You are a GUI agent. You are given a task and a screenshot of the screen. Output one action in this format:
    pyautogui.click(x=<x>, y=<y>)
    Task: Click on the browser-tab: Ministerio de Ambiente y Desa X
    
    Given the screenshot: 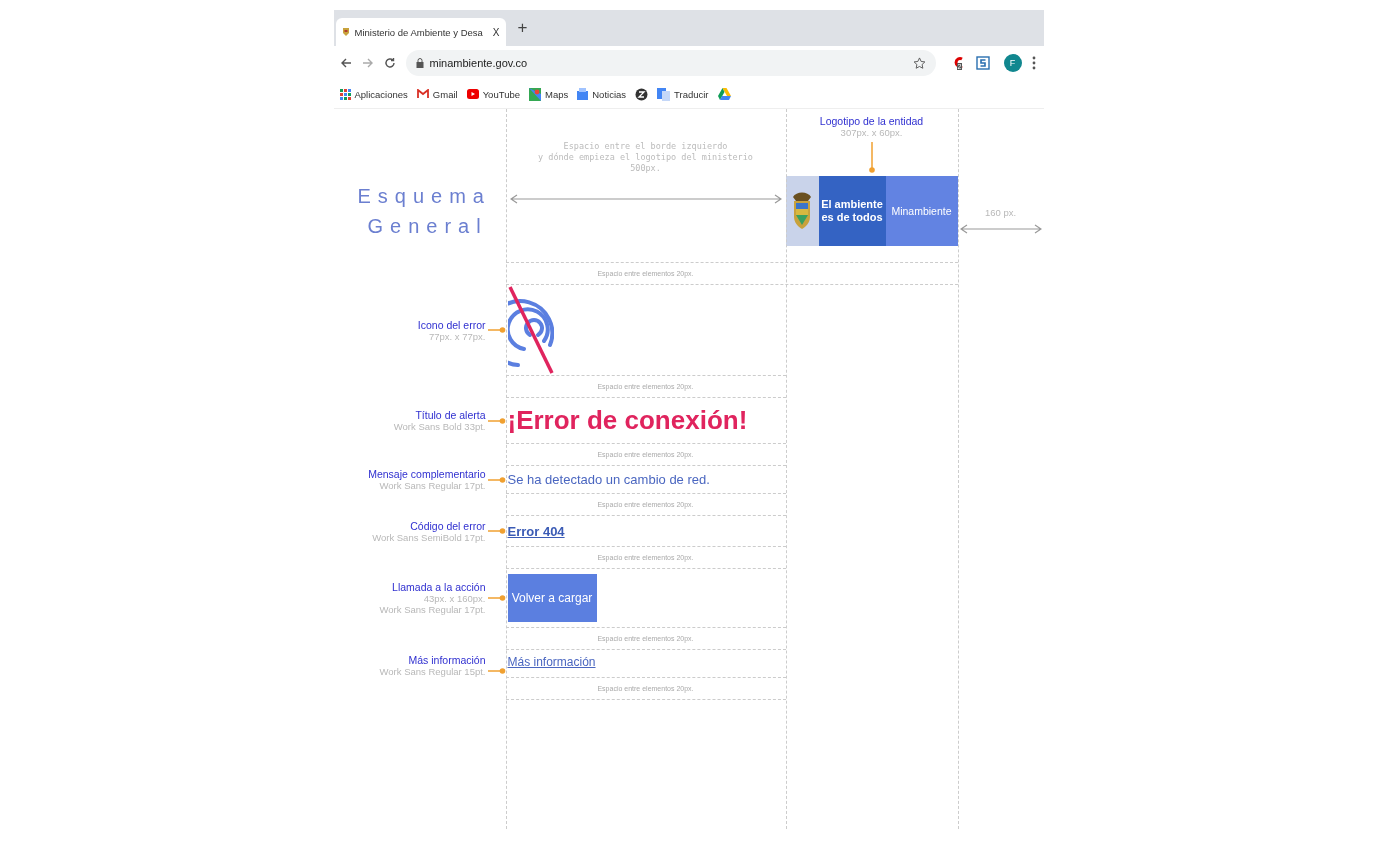 What is the action you would take?
    pyautogui.click(x=420, y=32)
    